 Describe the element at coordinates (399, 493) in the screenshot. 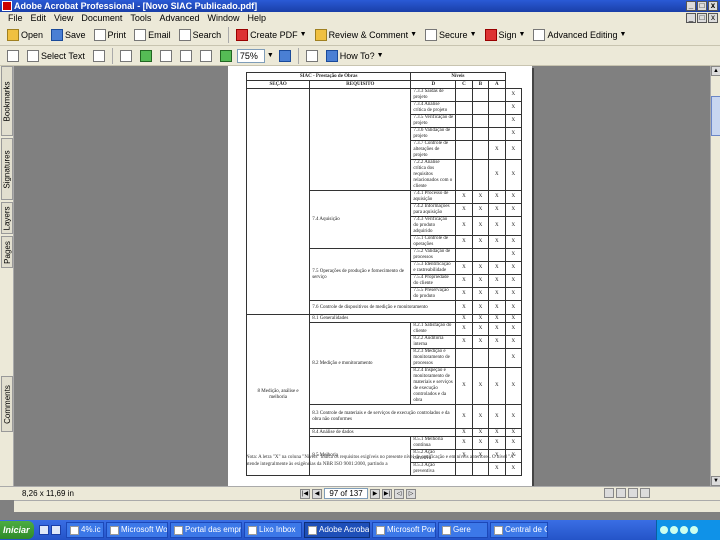

I see `previous-view-icon: ◁` at that location.